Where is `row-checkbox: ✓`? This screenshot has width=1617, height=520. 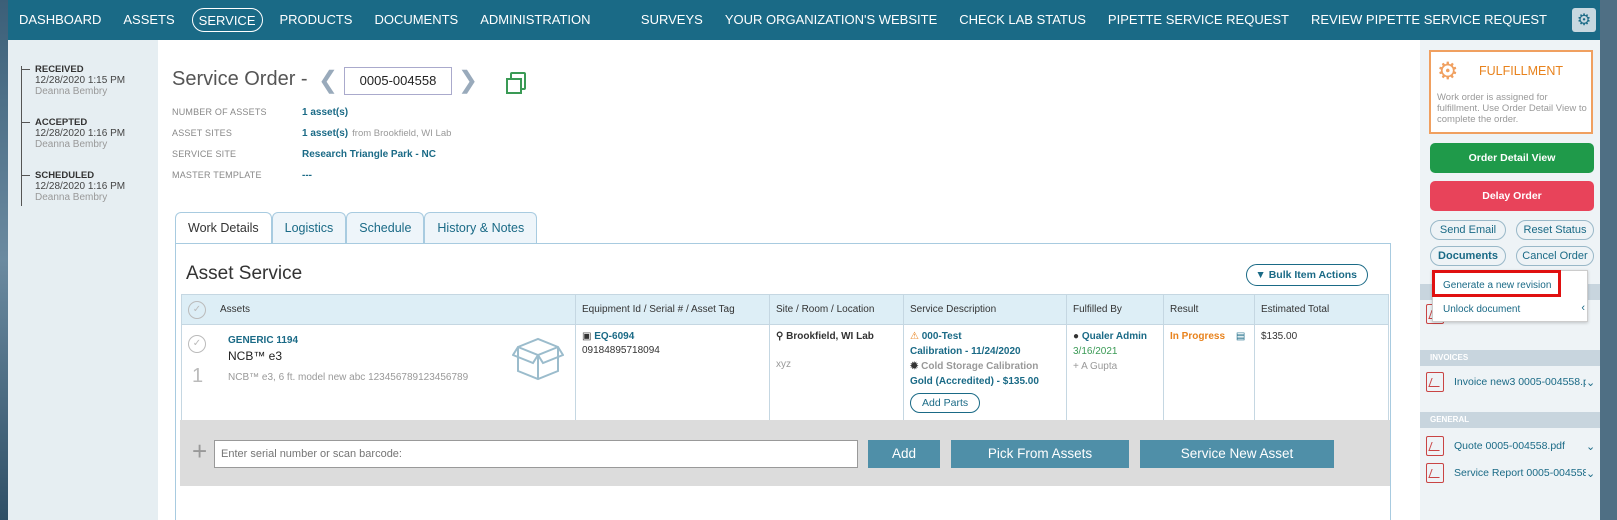 row-checkbox: ✓ is located at coordinates (197, 344).